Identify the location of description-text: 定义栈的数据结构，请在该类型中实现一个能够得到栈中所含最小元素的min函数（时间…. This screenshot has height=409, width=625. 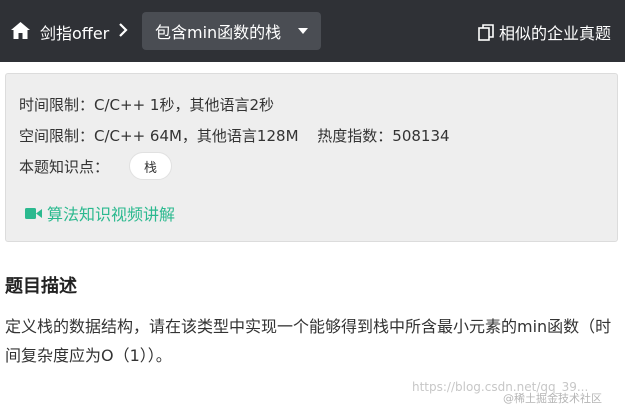
(308, 341).